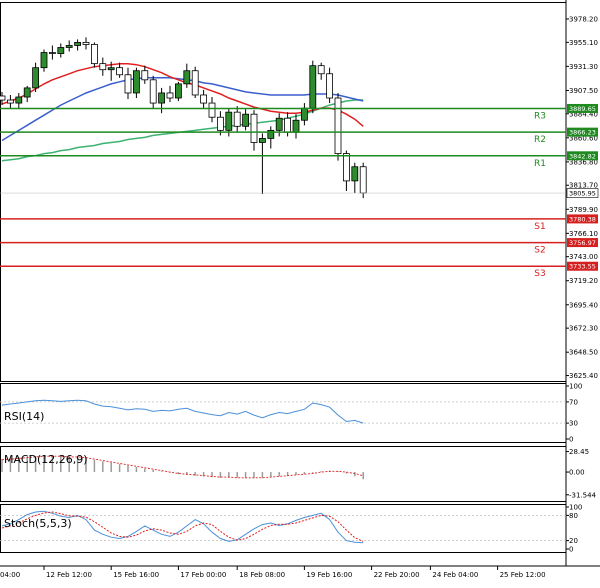 The image size is (600, 588). What do you see at coordinates (573, 516) in the screenshot?
I see `stoch-y-tick-label: 80` at bounding box center [573, 516].